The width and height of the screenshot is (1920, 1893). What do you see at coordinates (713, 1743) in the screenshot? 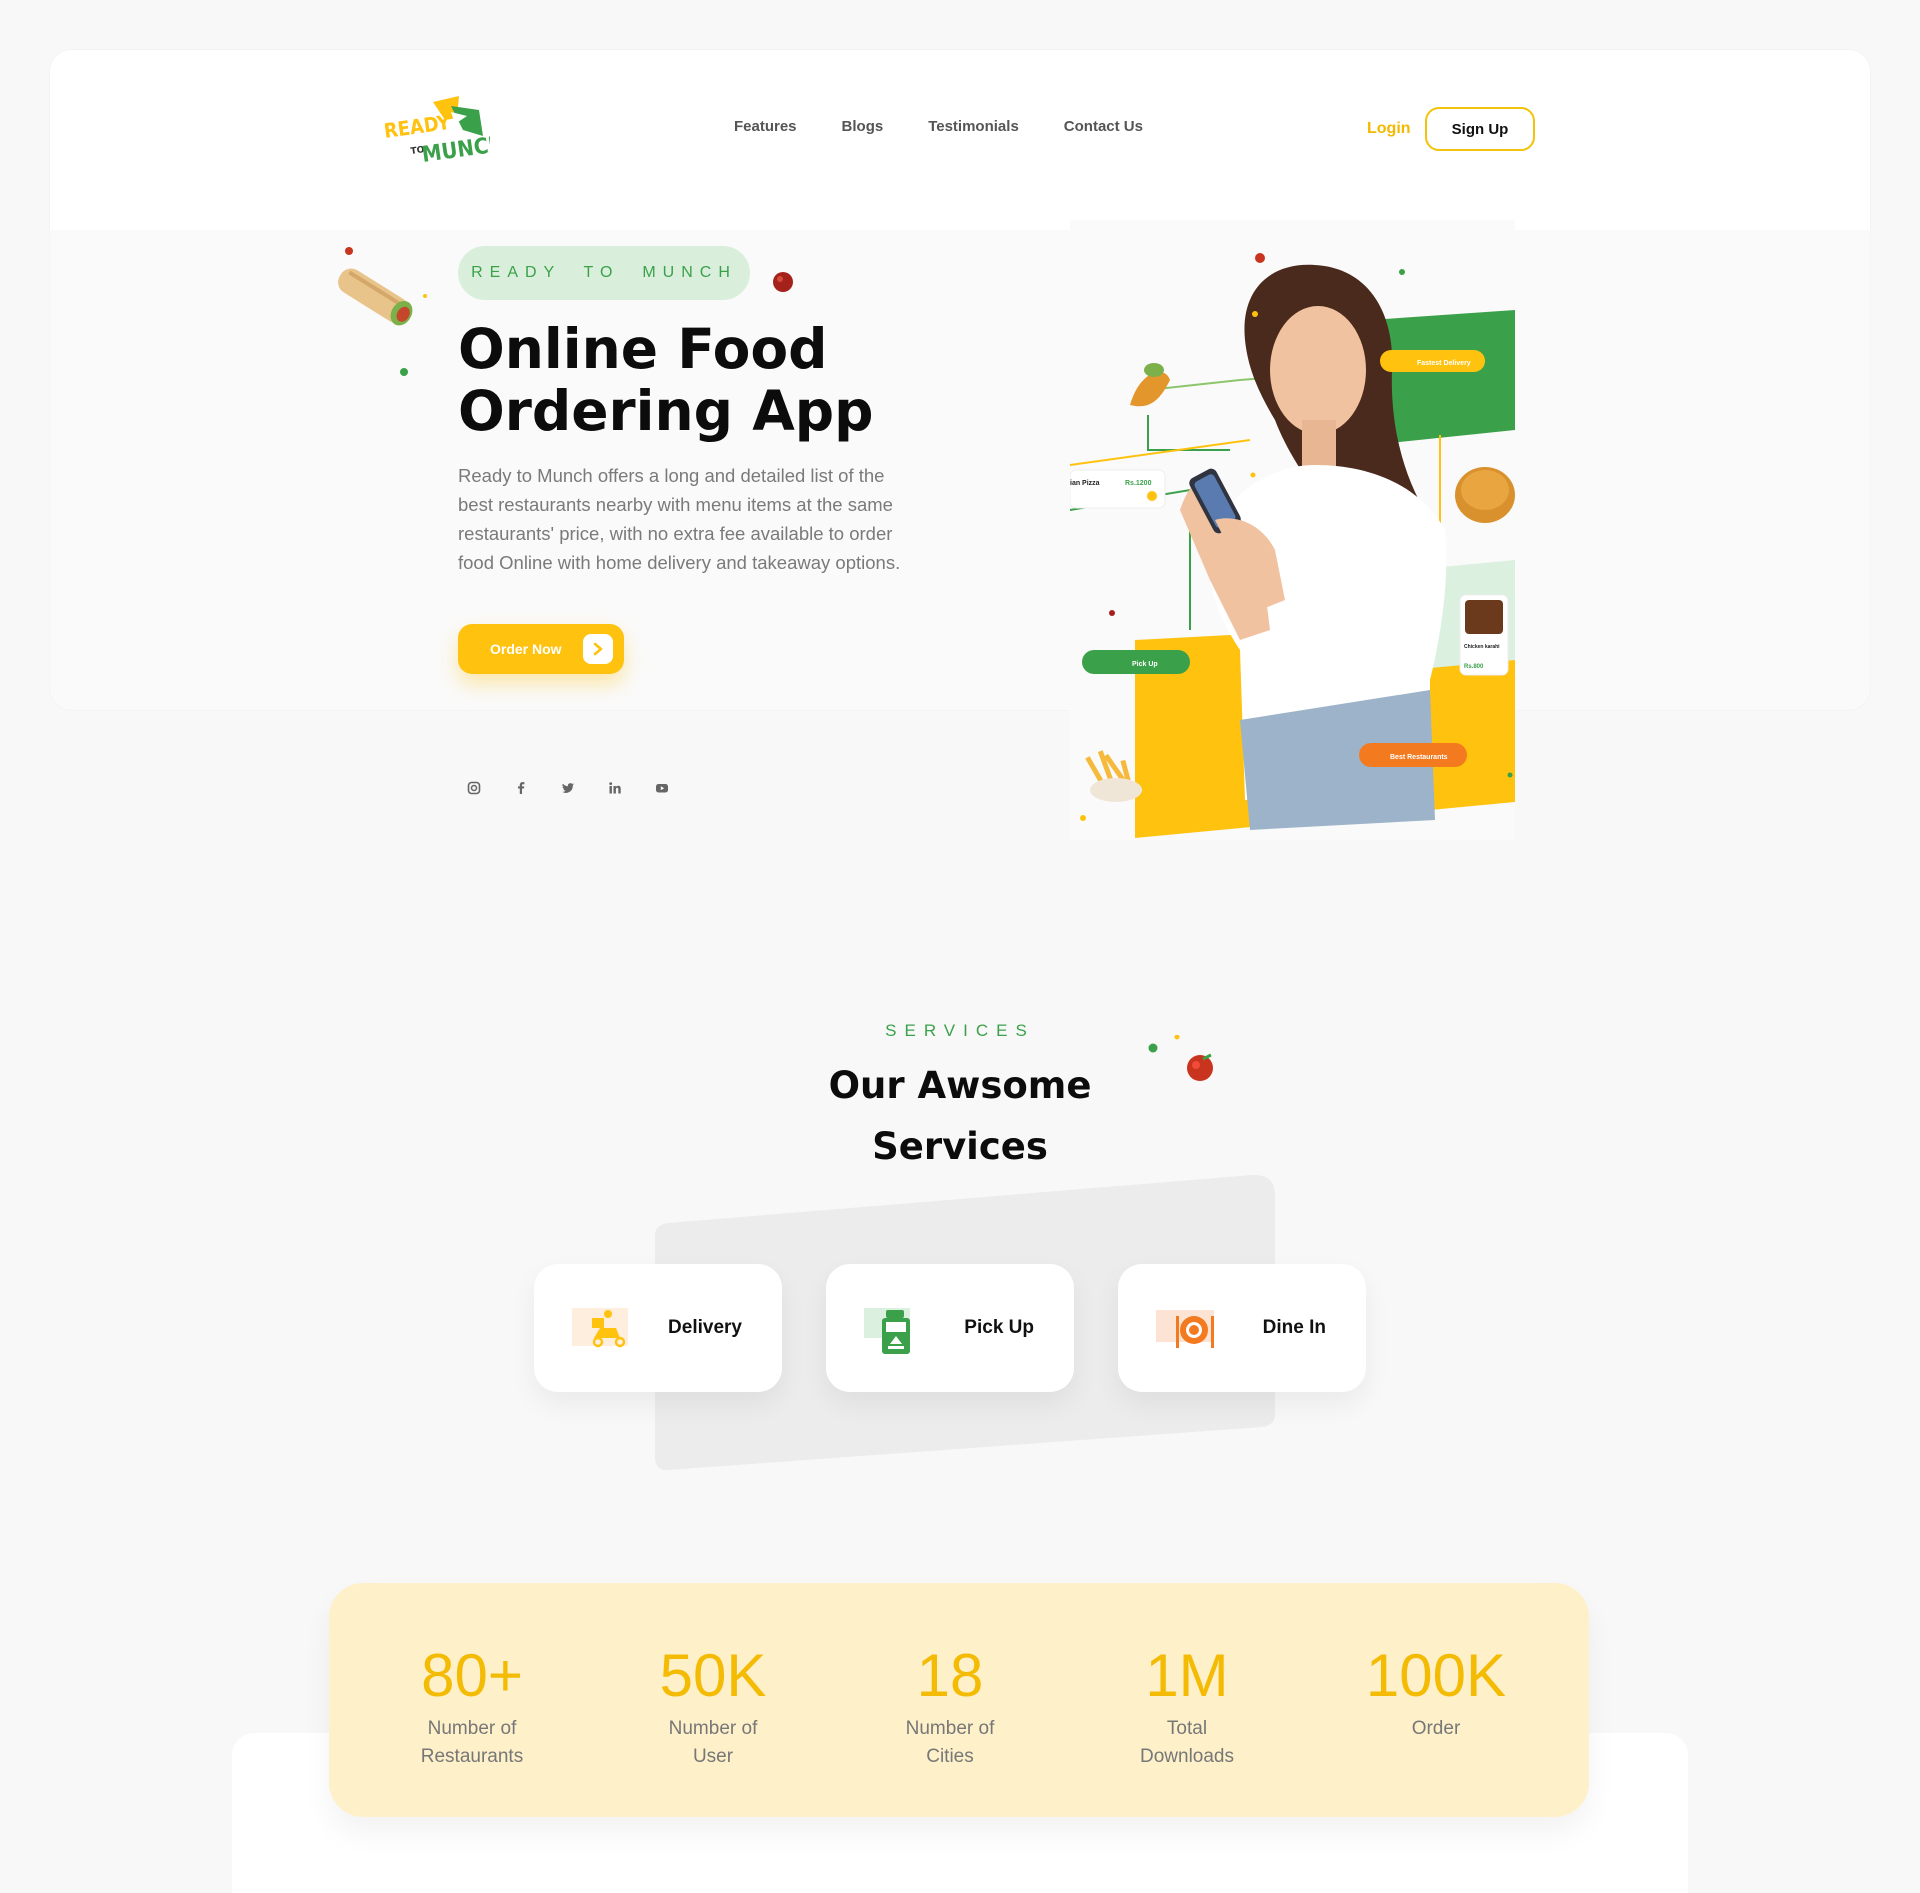
I see `stat-label: Number of User` at bounding box center [713, 1743].